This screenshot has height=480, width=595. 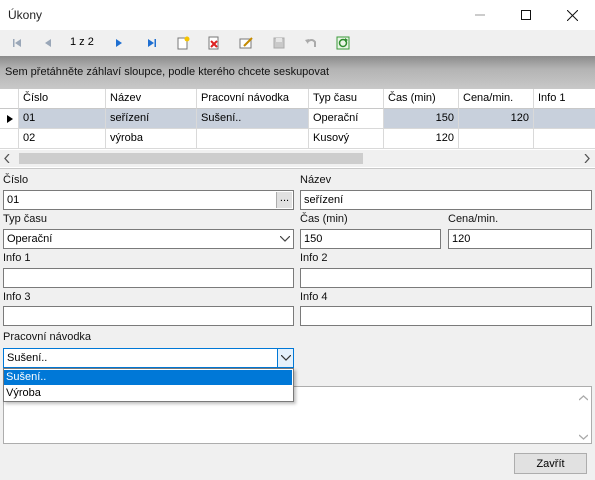 I want to click on scroll-left-icon, so click(x=7, y=159).